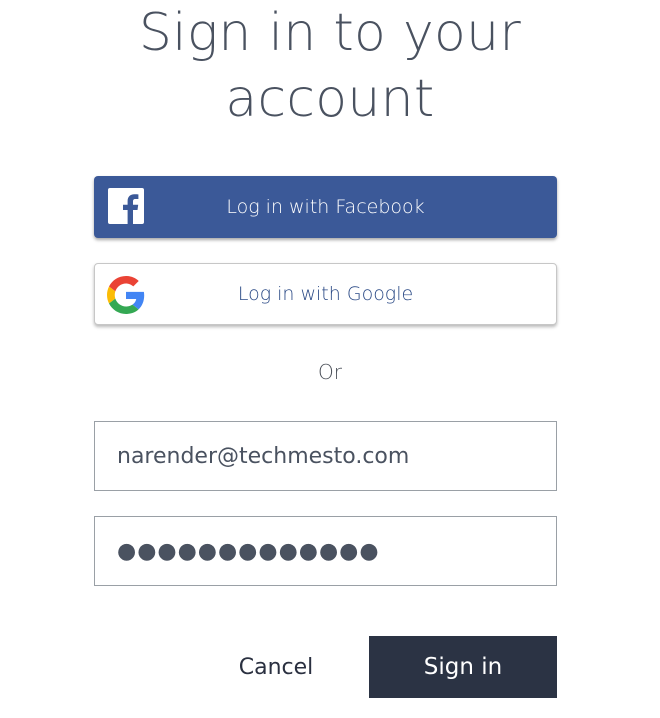 This screenshot has height=718, width=660. What do you see at coordinates (325, 456) in the screenshot?
I see `email-field` at bounding box center [325, 456].